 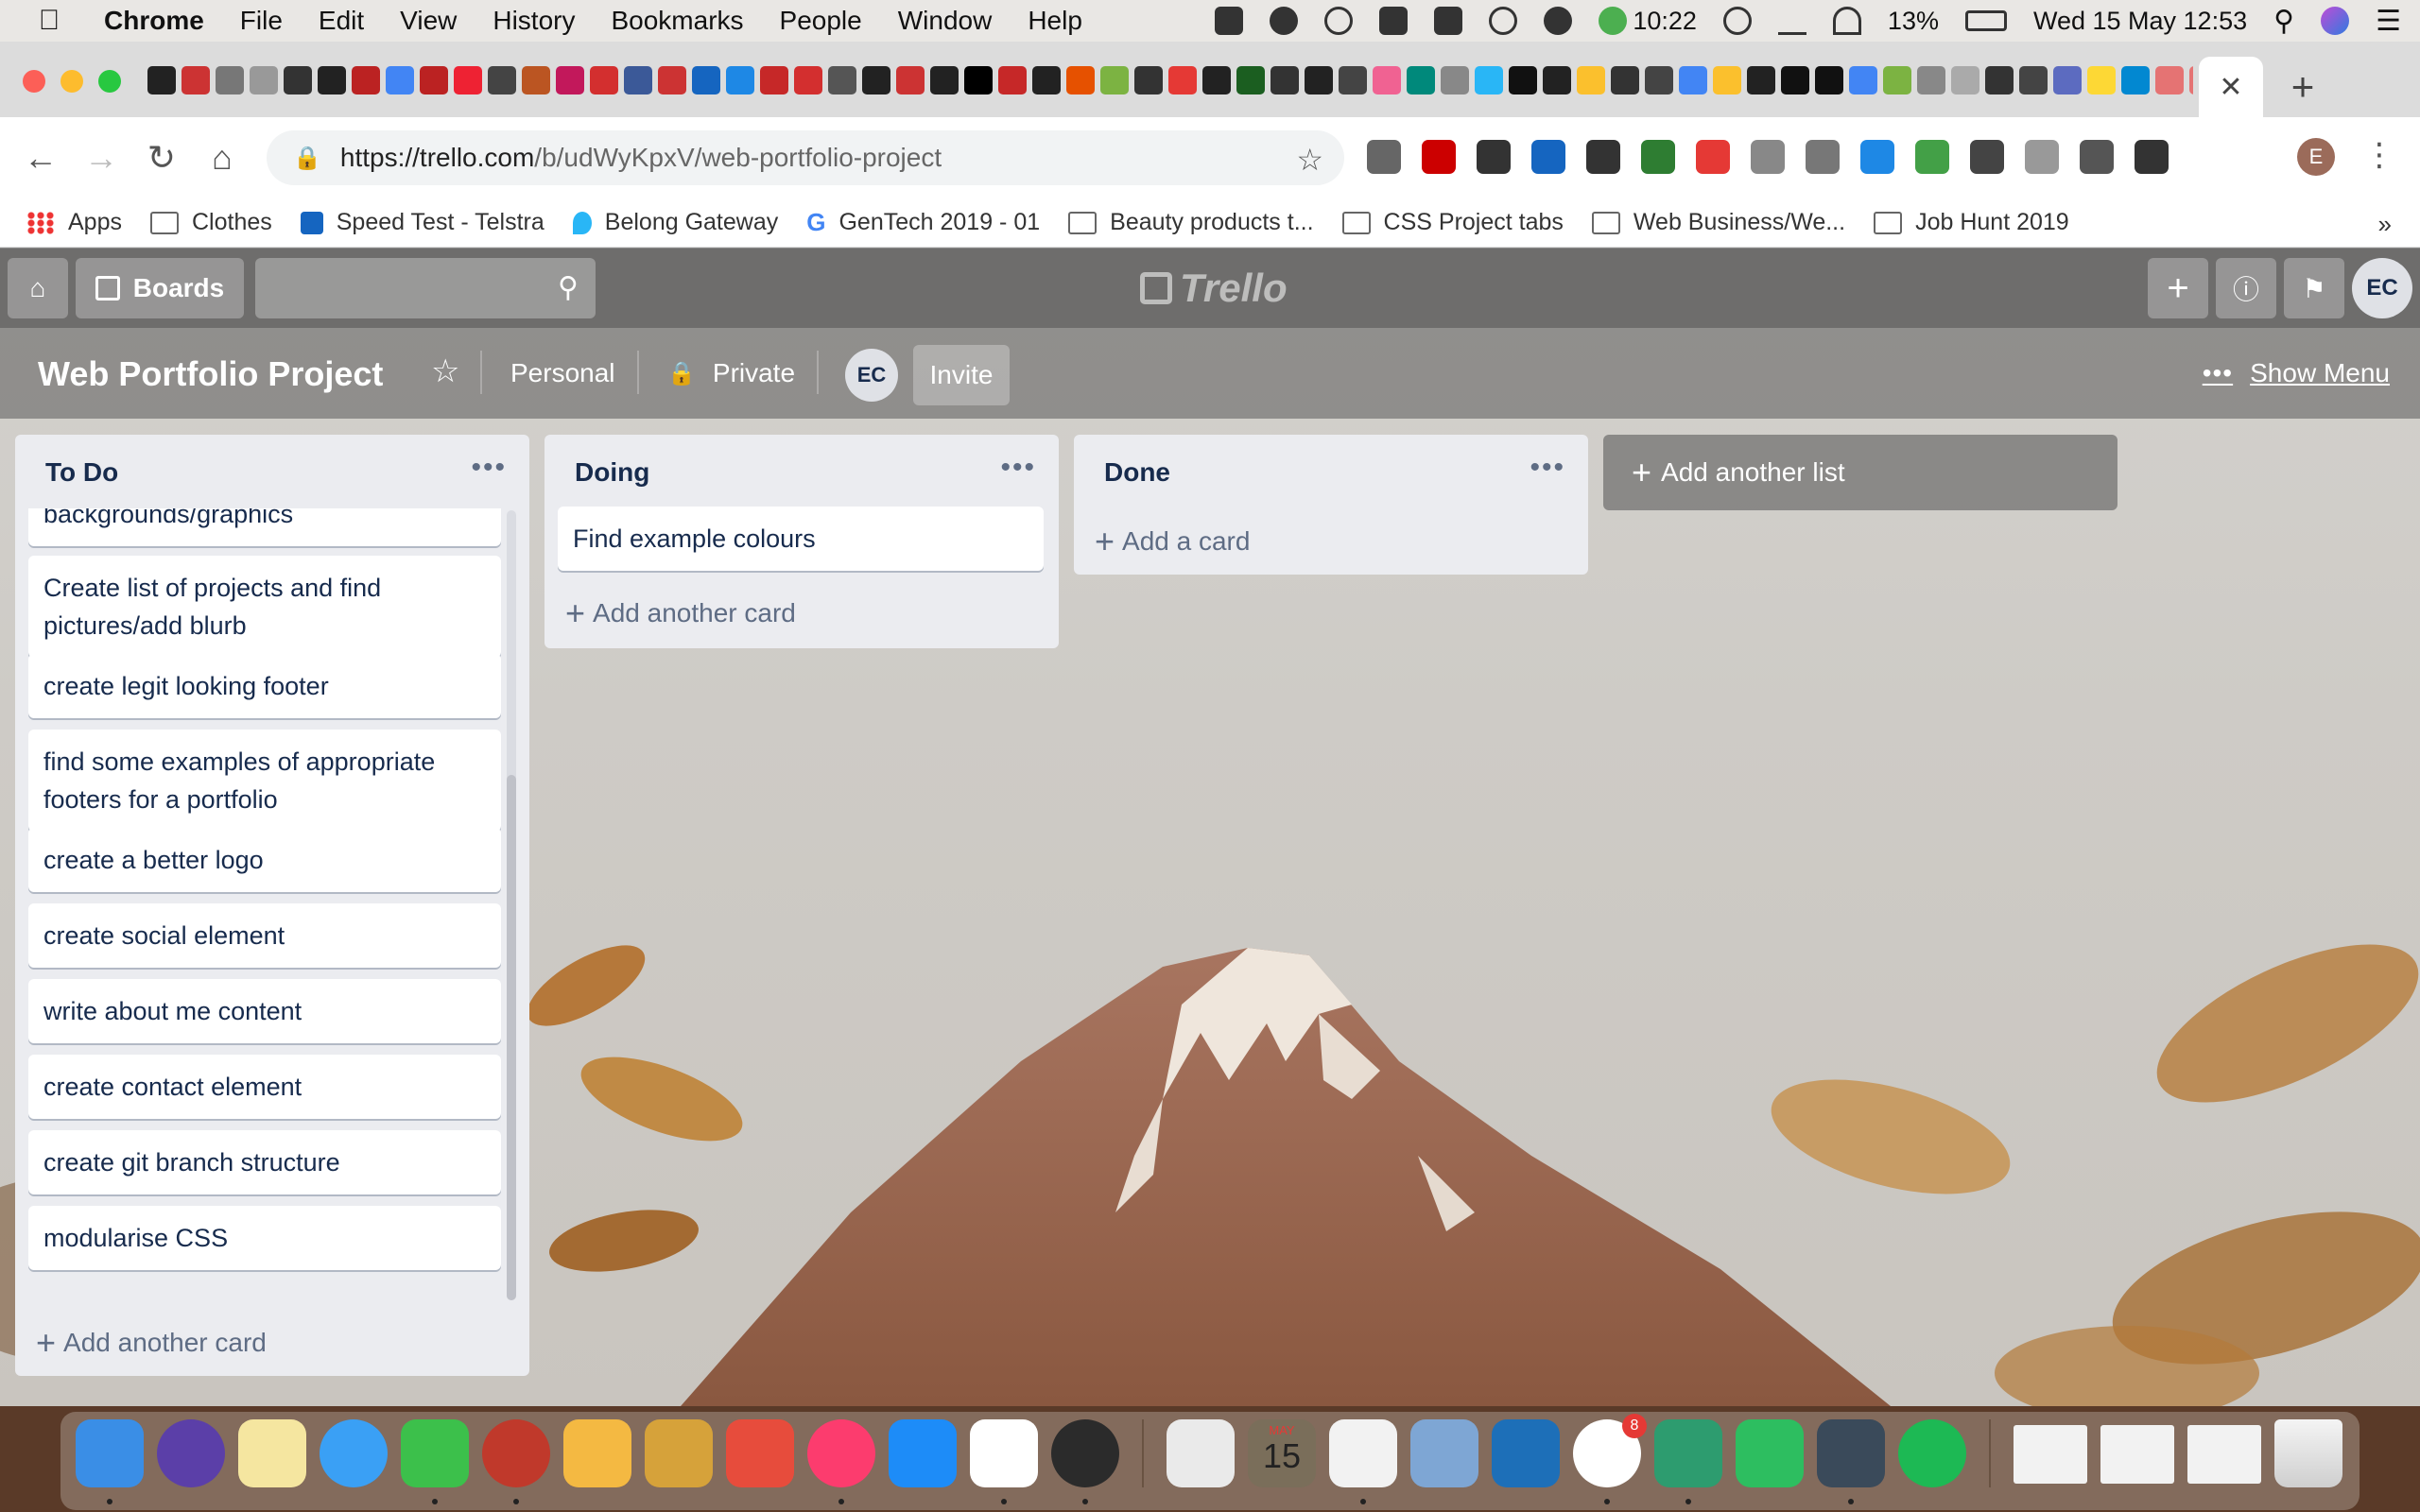 I want to click on card: create contact element, so click(x=264, y=1087).